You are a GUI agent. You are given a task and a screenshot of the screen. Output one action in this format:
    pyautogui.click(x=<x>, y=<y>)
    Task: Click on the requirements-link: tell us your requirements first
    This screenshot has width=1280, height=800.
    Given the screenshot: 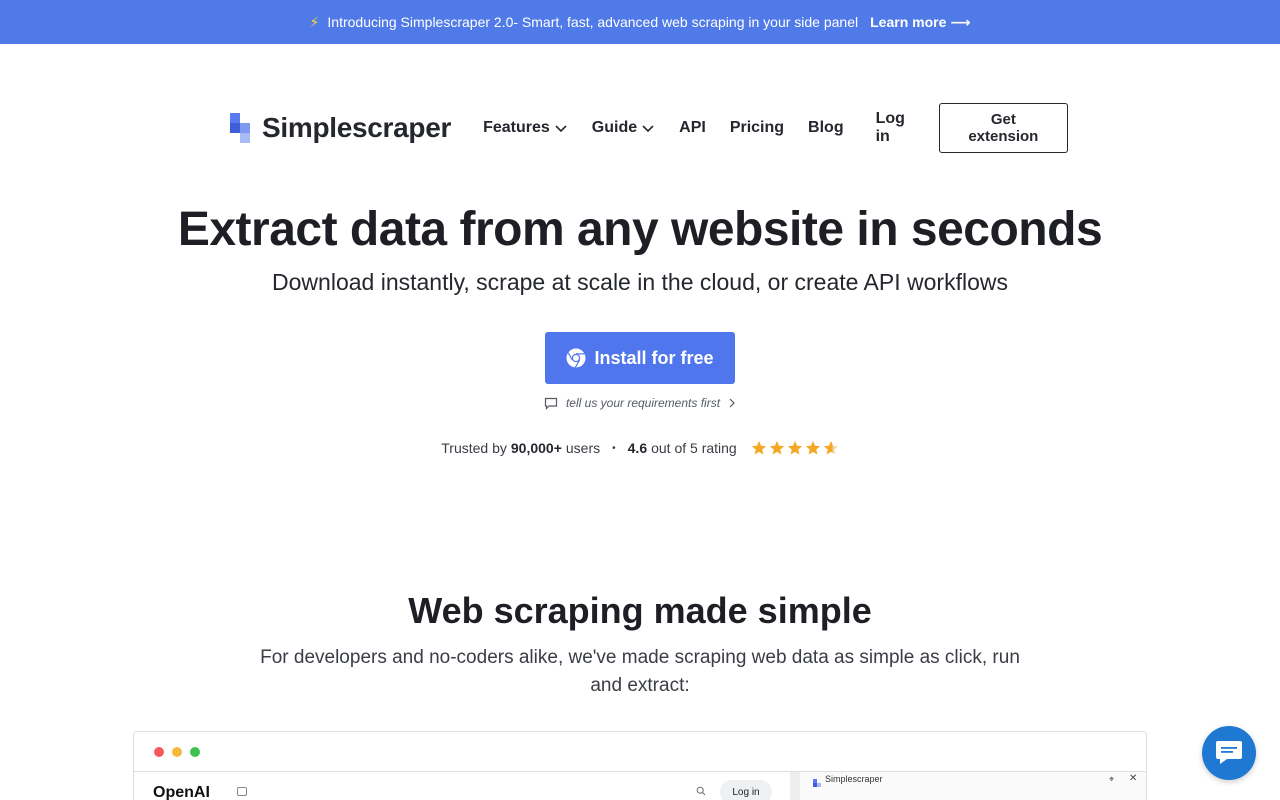 What is the action you would take?
    pyautogui.click(x=640, y=403)
    